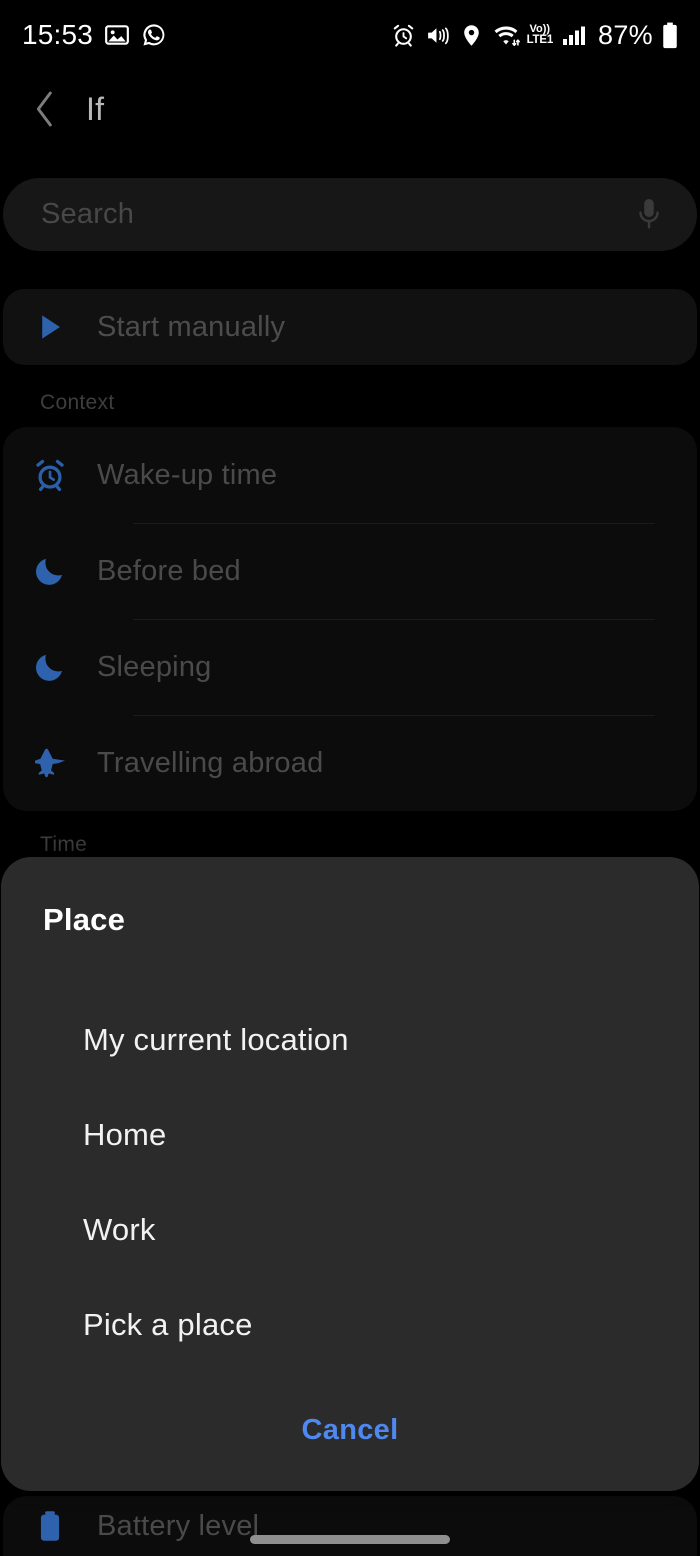 This screenshot has width=700, height=1556. What do you see at coordinates (187, 474) in the screenshot?
I see `list-item-label: Wake-up time` at bounding box center [187, 474].